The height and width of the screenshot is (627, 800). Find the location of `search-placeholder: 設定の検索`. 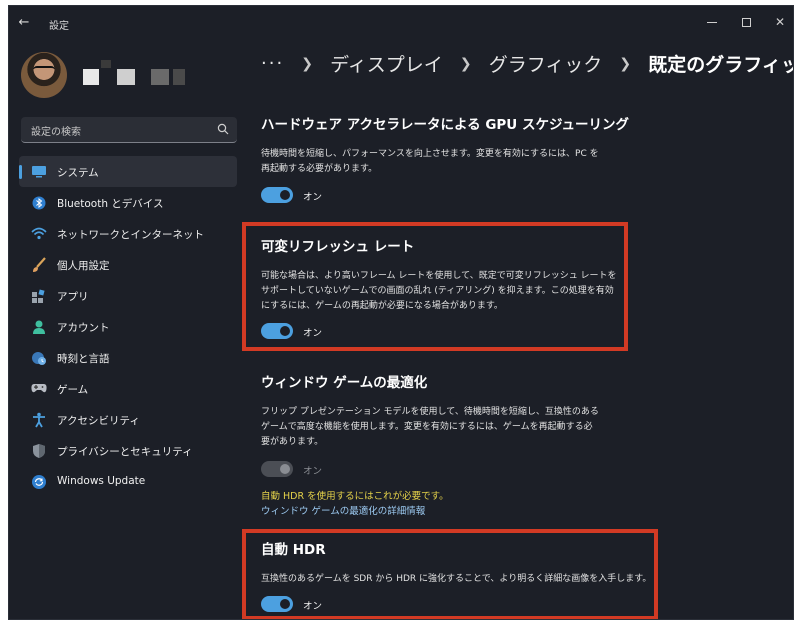

search-placeholder: 設定の検索 is located at coordinates (56, 132).